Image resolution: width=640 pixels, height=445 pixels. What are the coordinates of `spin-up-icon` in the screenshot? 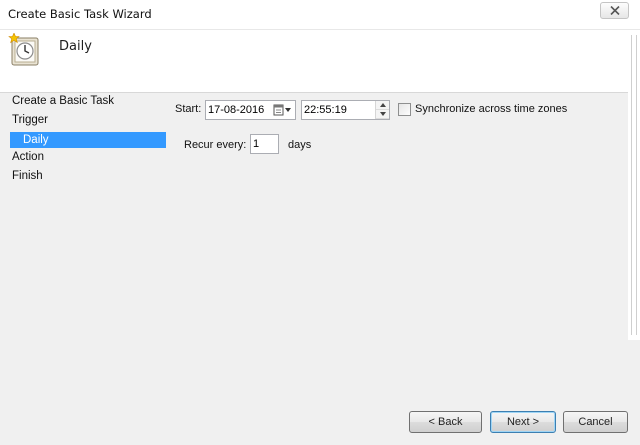 It's located at (382, 105).